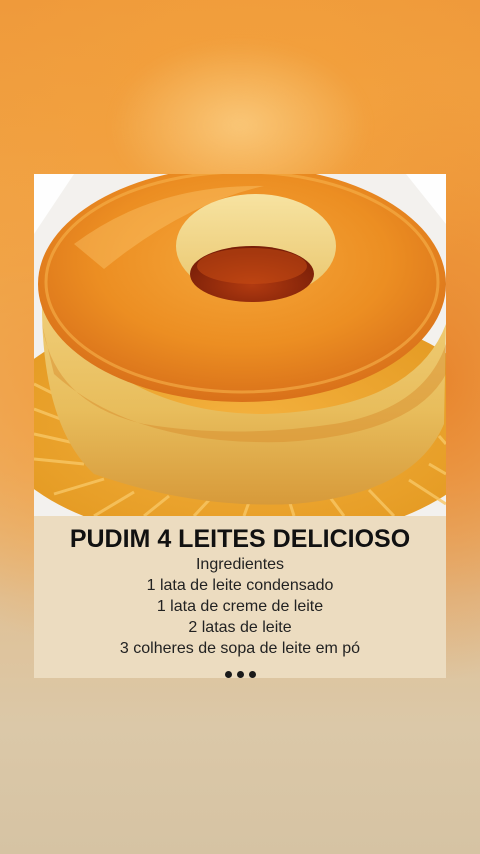 The width and height of the screenshot is (480, 854). What do you see at coordinates (240, 627) in the screenshot?
I see `ingredient-item: 2 latas de leite` at bounding box center [240, 627].